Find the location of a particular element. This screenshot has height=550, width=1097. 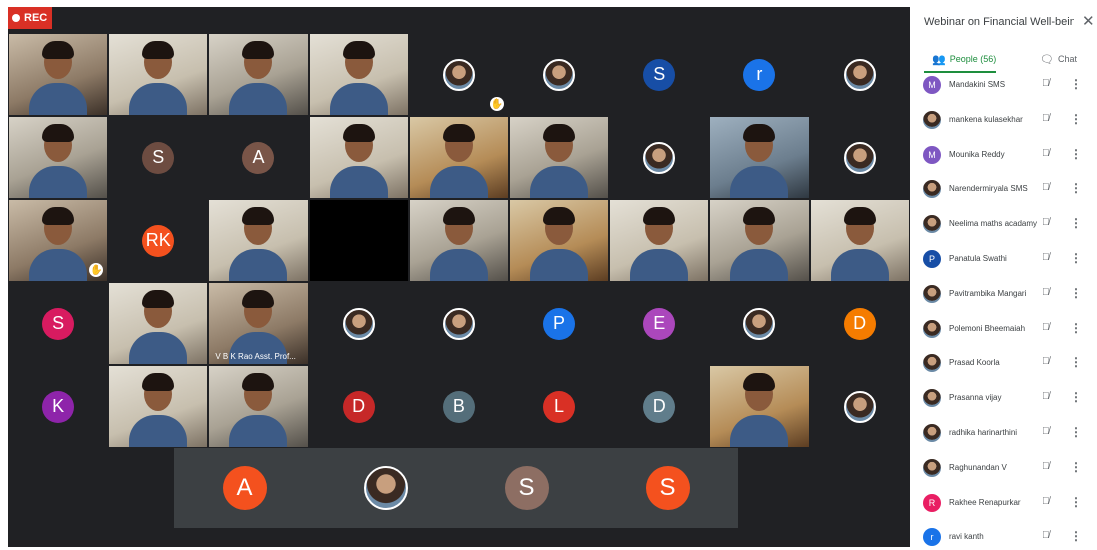

participant-avatar: D is located at coordinates (659, 406).